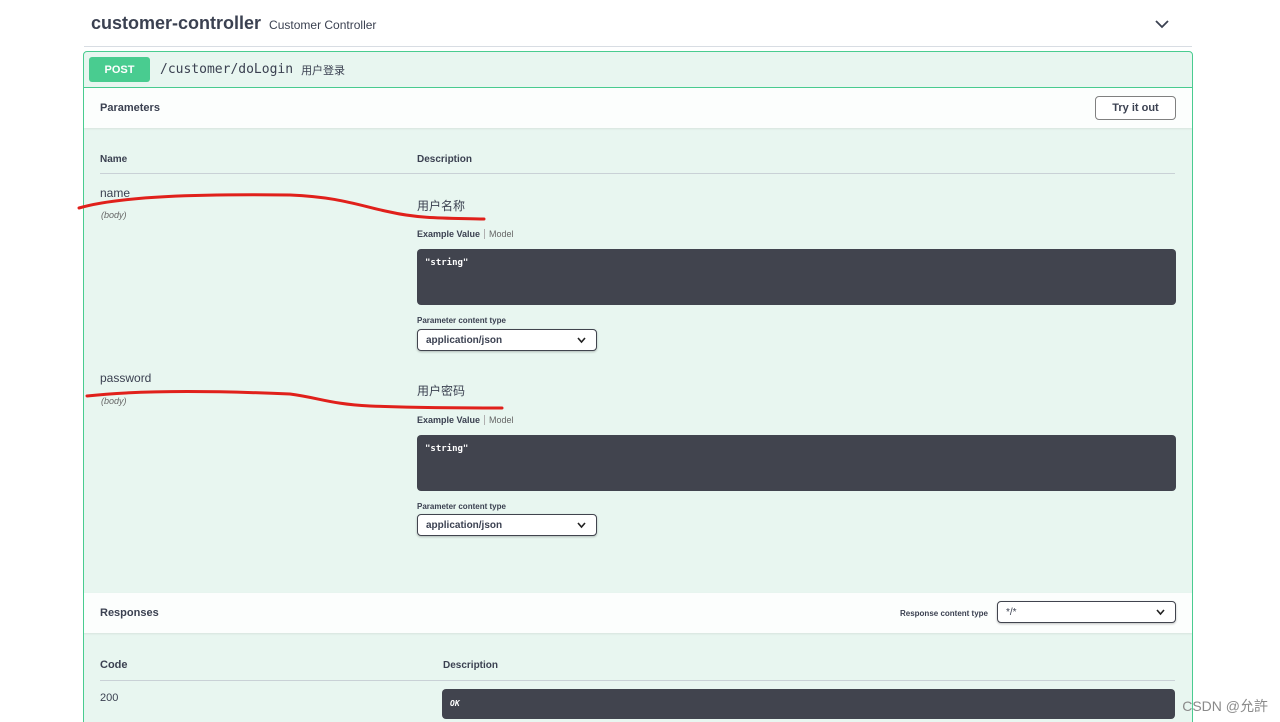  I want to click on method-badge: POST, so click(119, 69).